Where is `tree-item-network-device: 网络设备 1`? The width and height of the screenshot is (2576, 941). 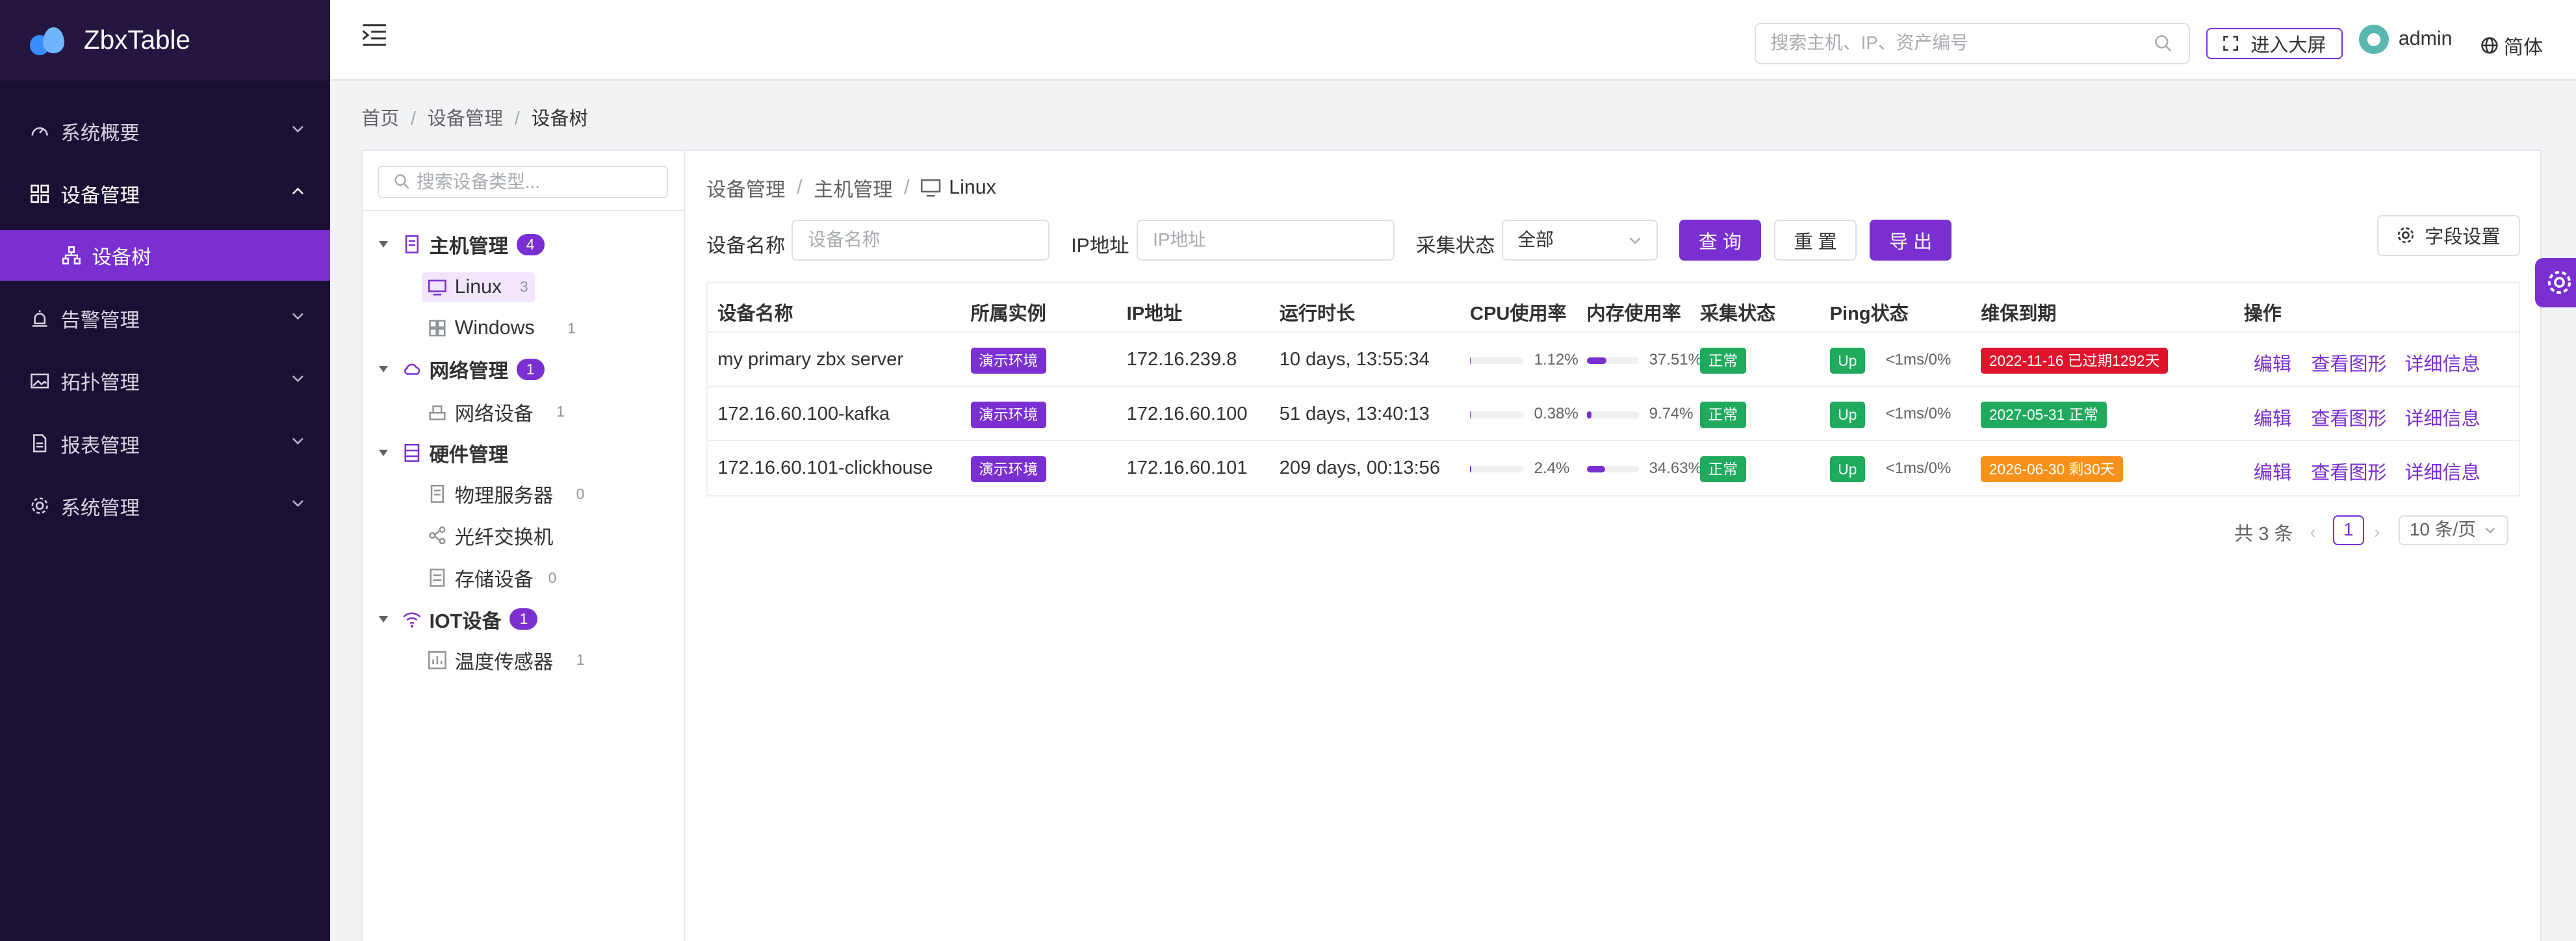
tree-item-network-device: 网络设备 1 is located at coordinates (497, 412).